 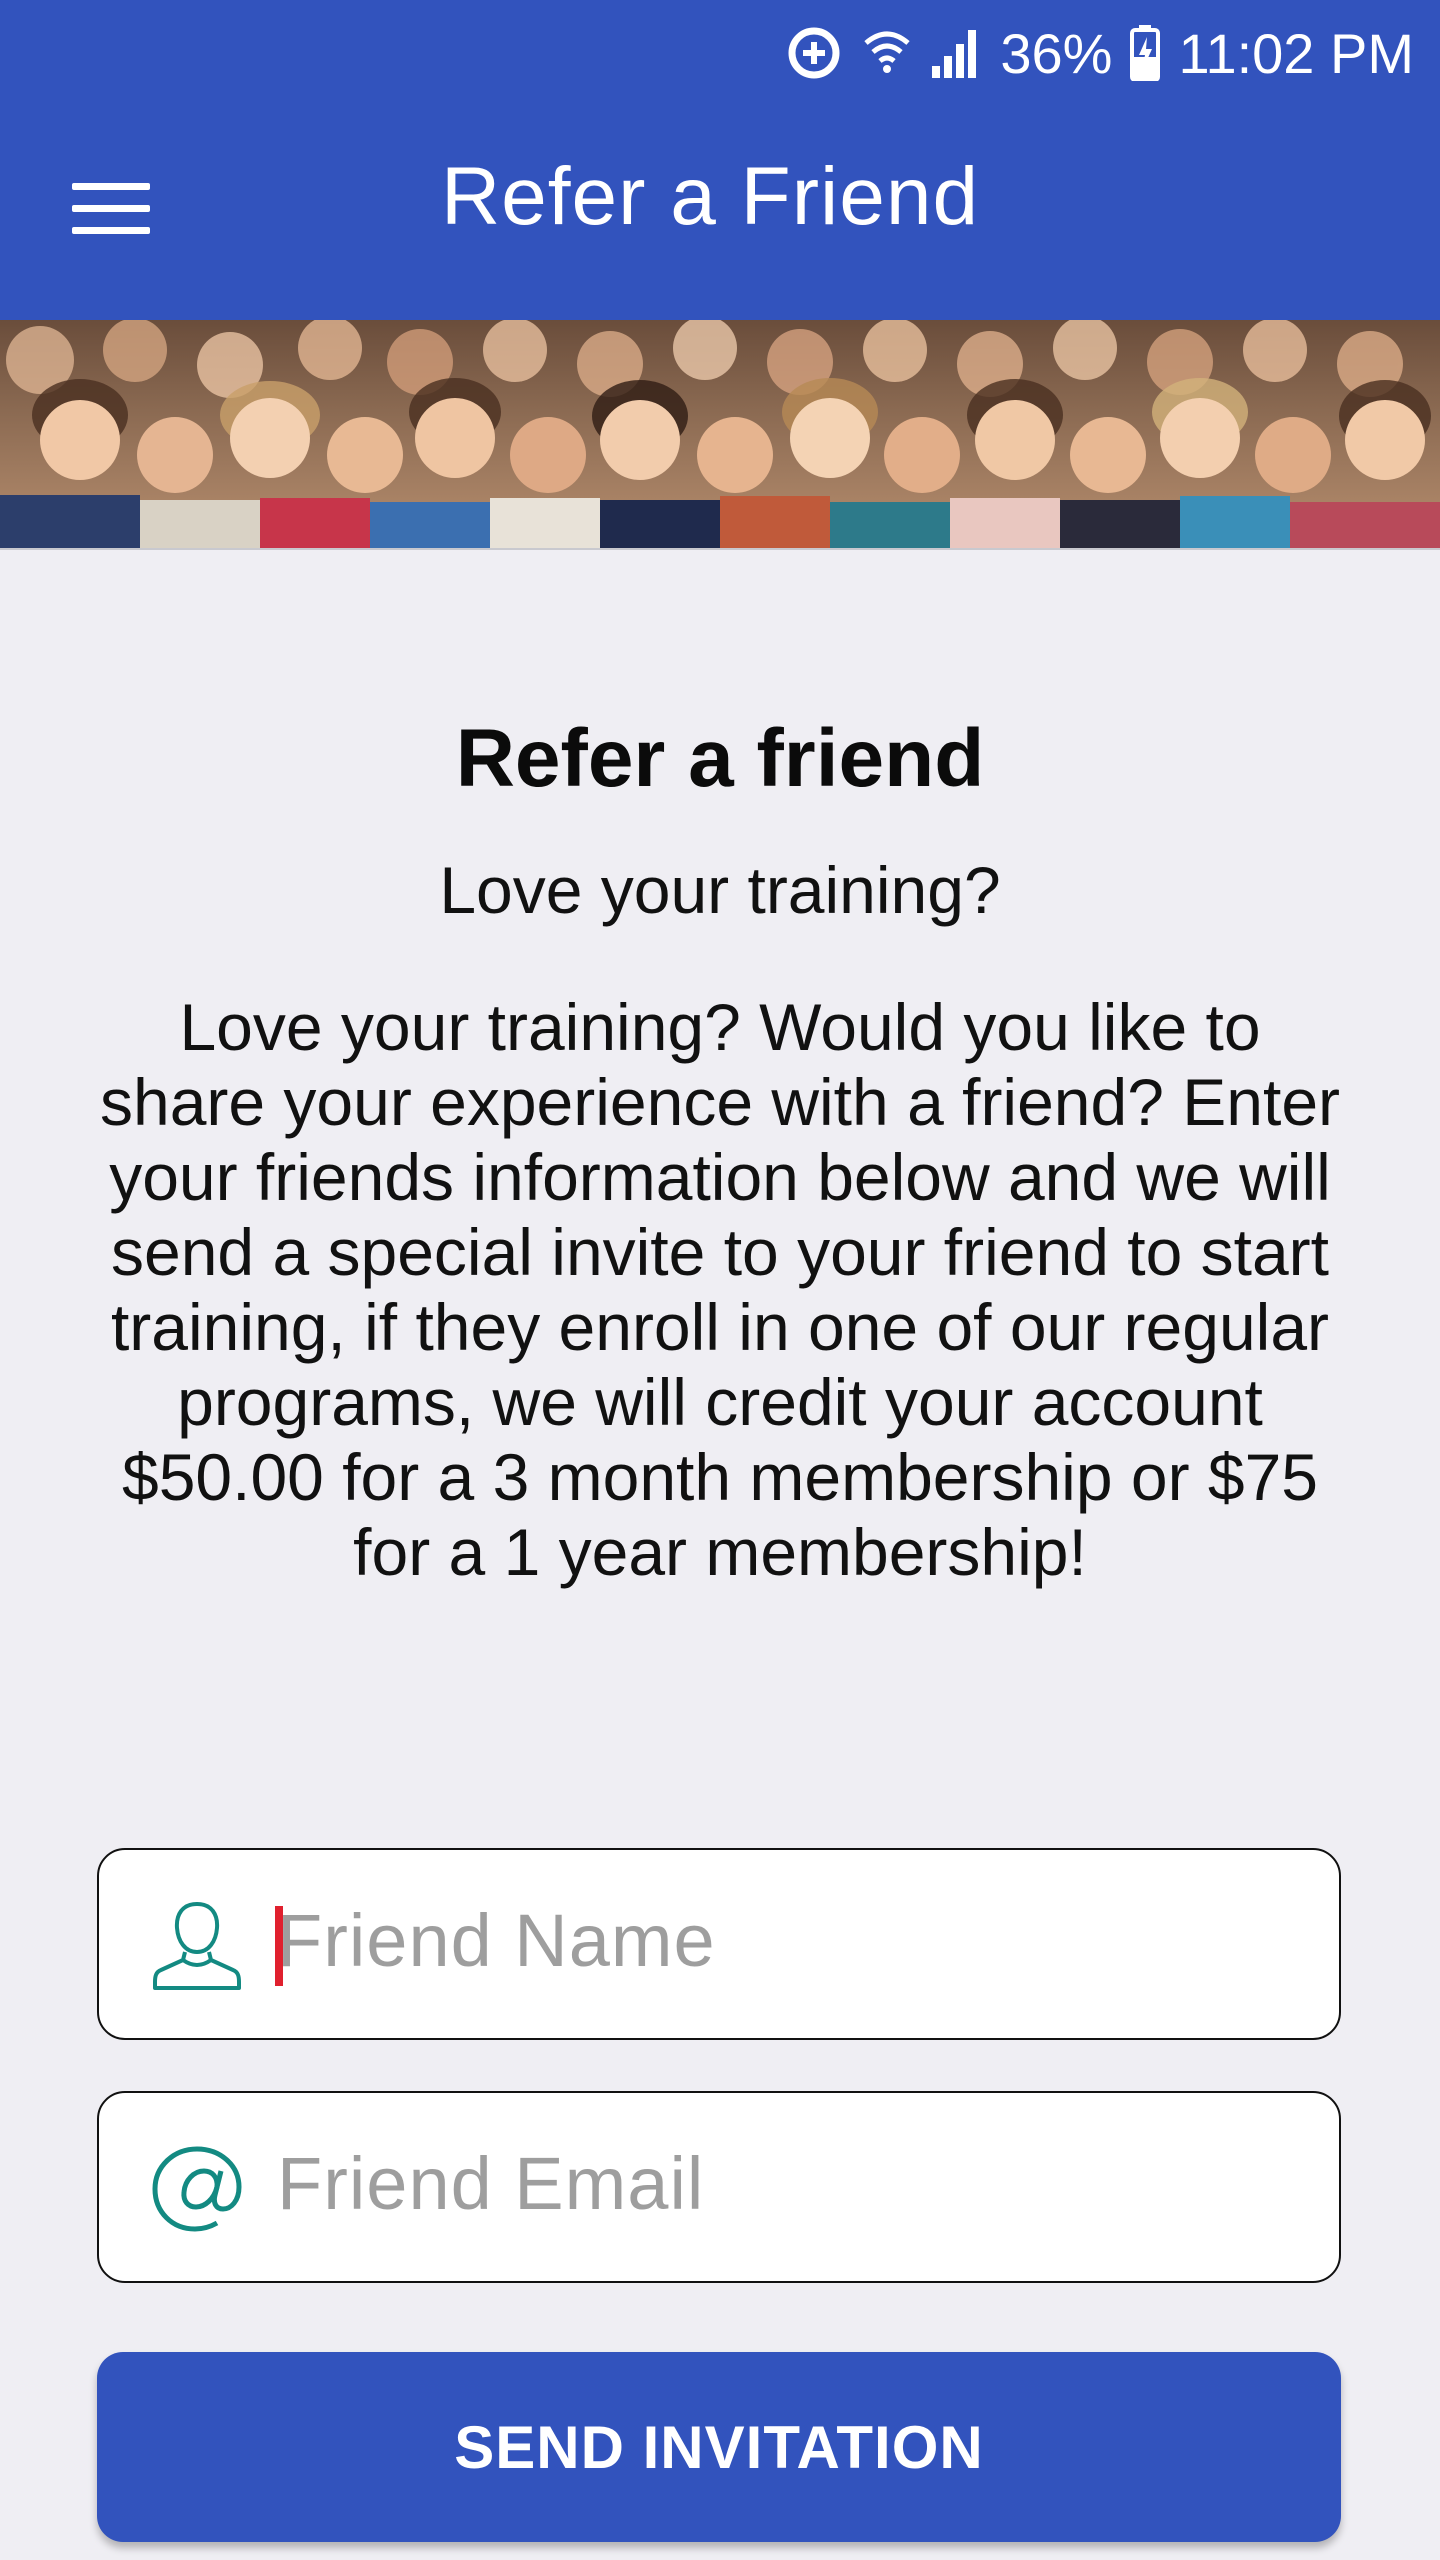 What do you see at coordinates (710, 196) in the screenshot?
I see `app-bar-title: Refer a Friend` at bounding box center [710, 196].